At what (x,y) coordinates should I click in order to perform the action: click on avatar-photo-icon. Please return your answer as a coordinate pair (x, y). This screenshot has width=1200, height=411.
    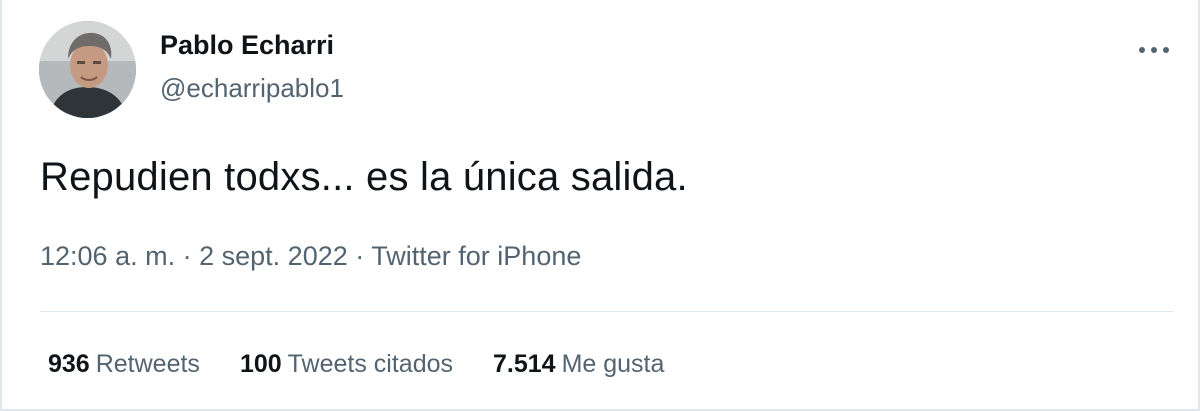
    Looking at the image, I should click on (87, 69).